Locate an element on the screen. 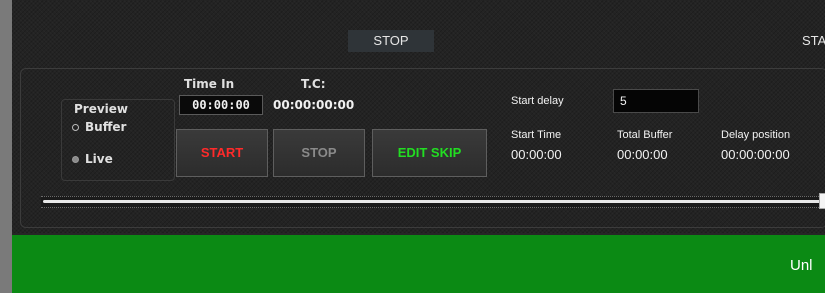 The width and height of the screenshot is (825, 293). preview-title: Preview is located at coordinates (101, 109).